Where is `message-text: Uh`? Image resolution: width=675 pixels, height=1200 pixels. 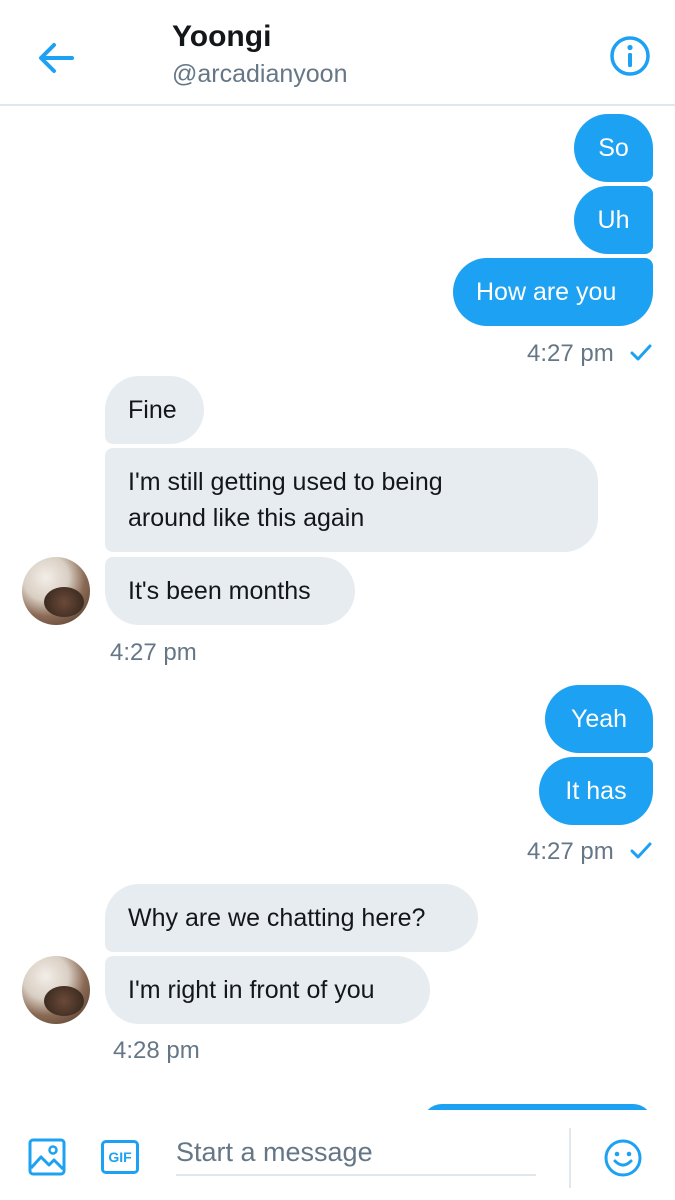 message-text: Uh is located at coordinates (613, 220).